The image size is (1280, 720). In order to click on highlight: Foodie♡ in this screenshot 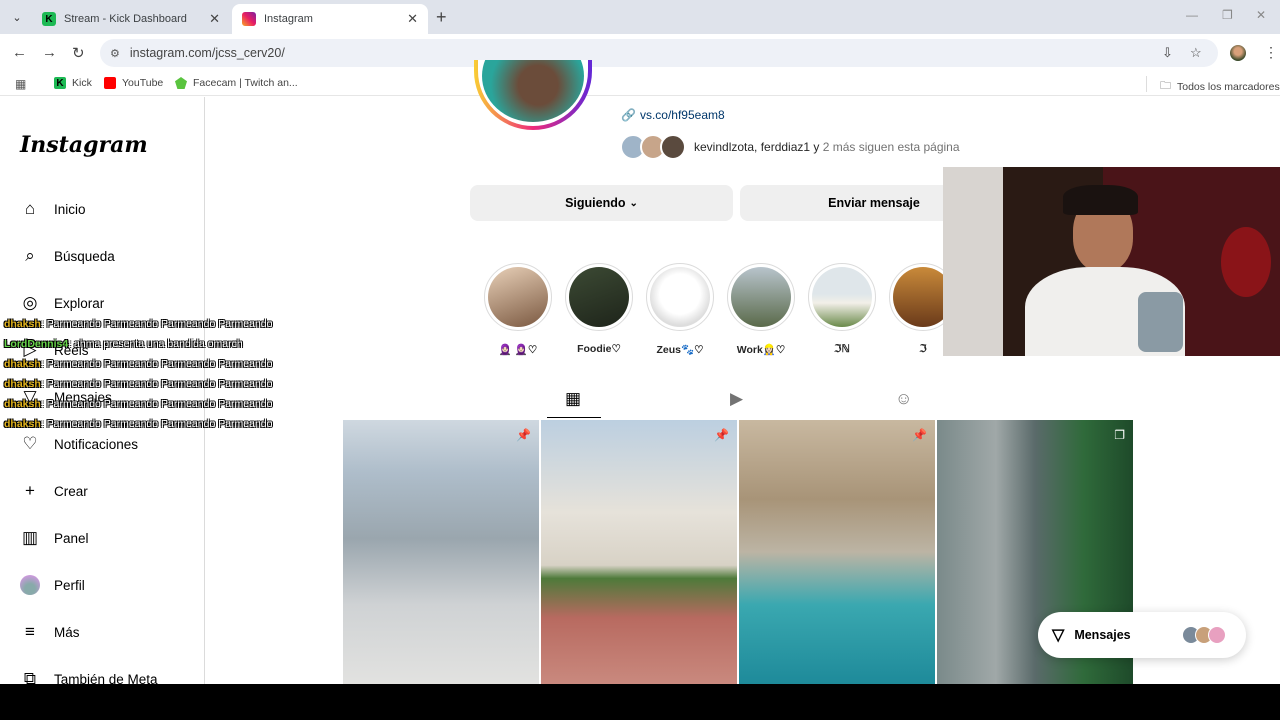, I will do `click(599, 309)`.